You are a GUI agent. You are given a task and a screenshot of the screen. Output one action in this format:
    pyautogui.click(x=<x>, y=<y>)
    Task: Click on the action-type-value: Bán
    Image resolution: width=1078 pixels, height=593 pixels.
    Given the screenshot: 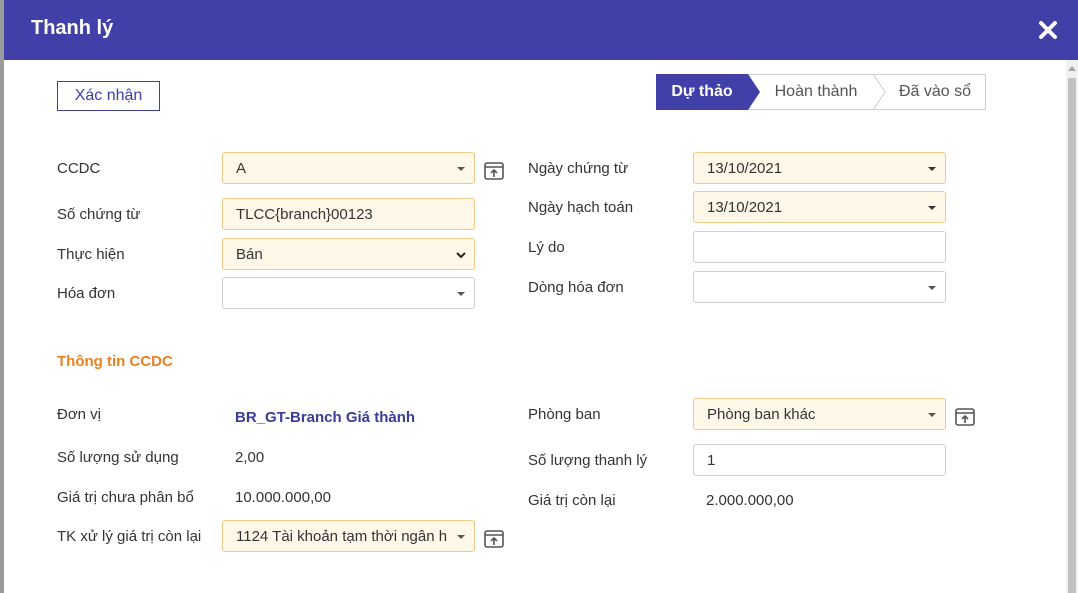 What is the action you would take?
    pyautogui.click(x=249, y=254)
    